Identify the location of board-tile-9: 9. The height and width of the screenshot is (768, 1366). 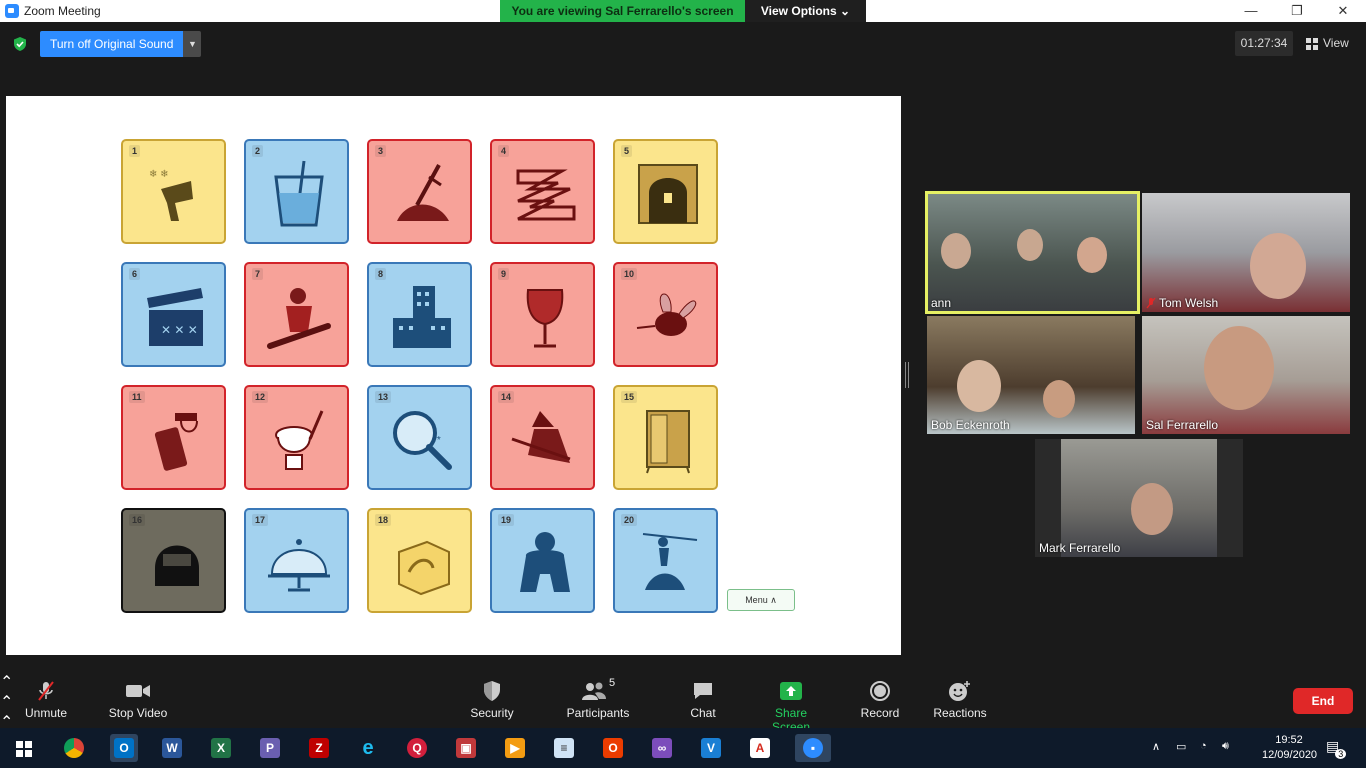
(542, 314).